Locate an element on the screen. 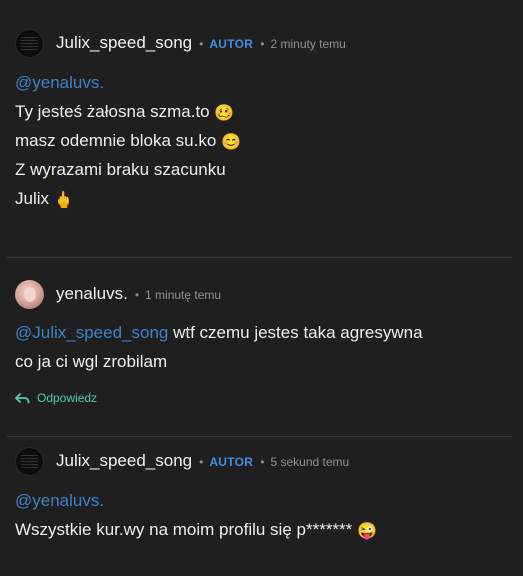 This screenshot has width=523, height=576. comment-header: yenaluvs. • 1 minutę temu is located at coordinates (138, 294).